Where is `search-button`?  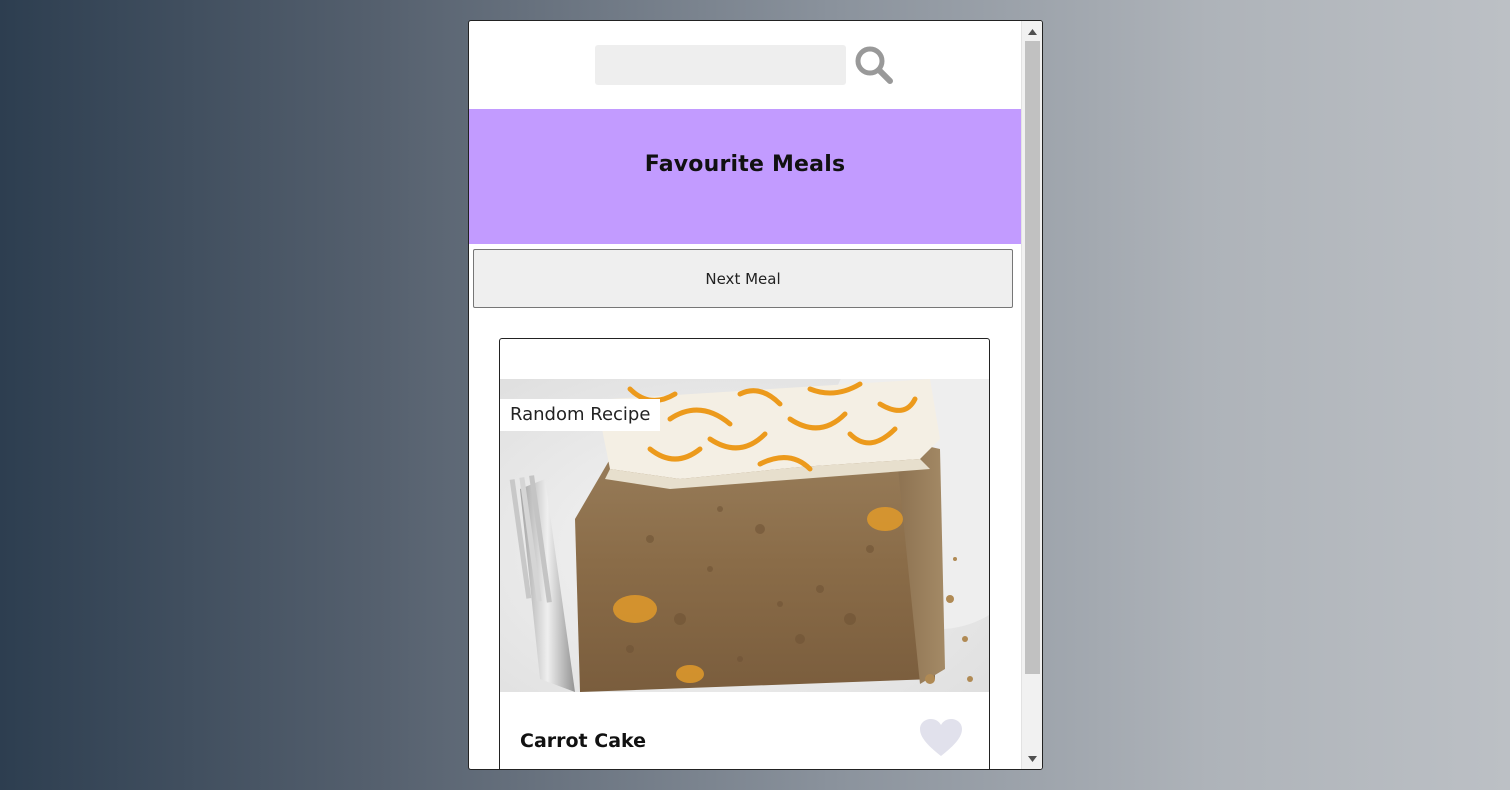 search-button is located at coordinates (874, 65).